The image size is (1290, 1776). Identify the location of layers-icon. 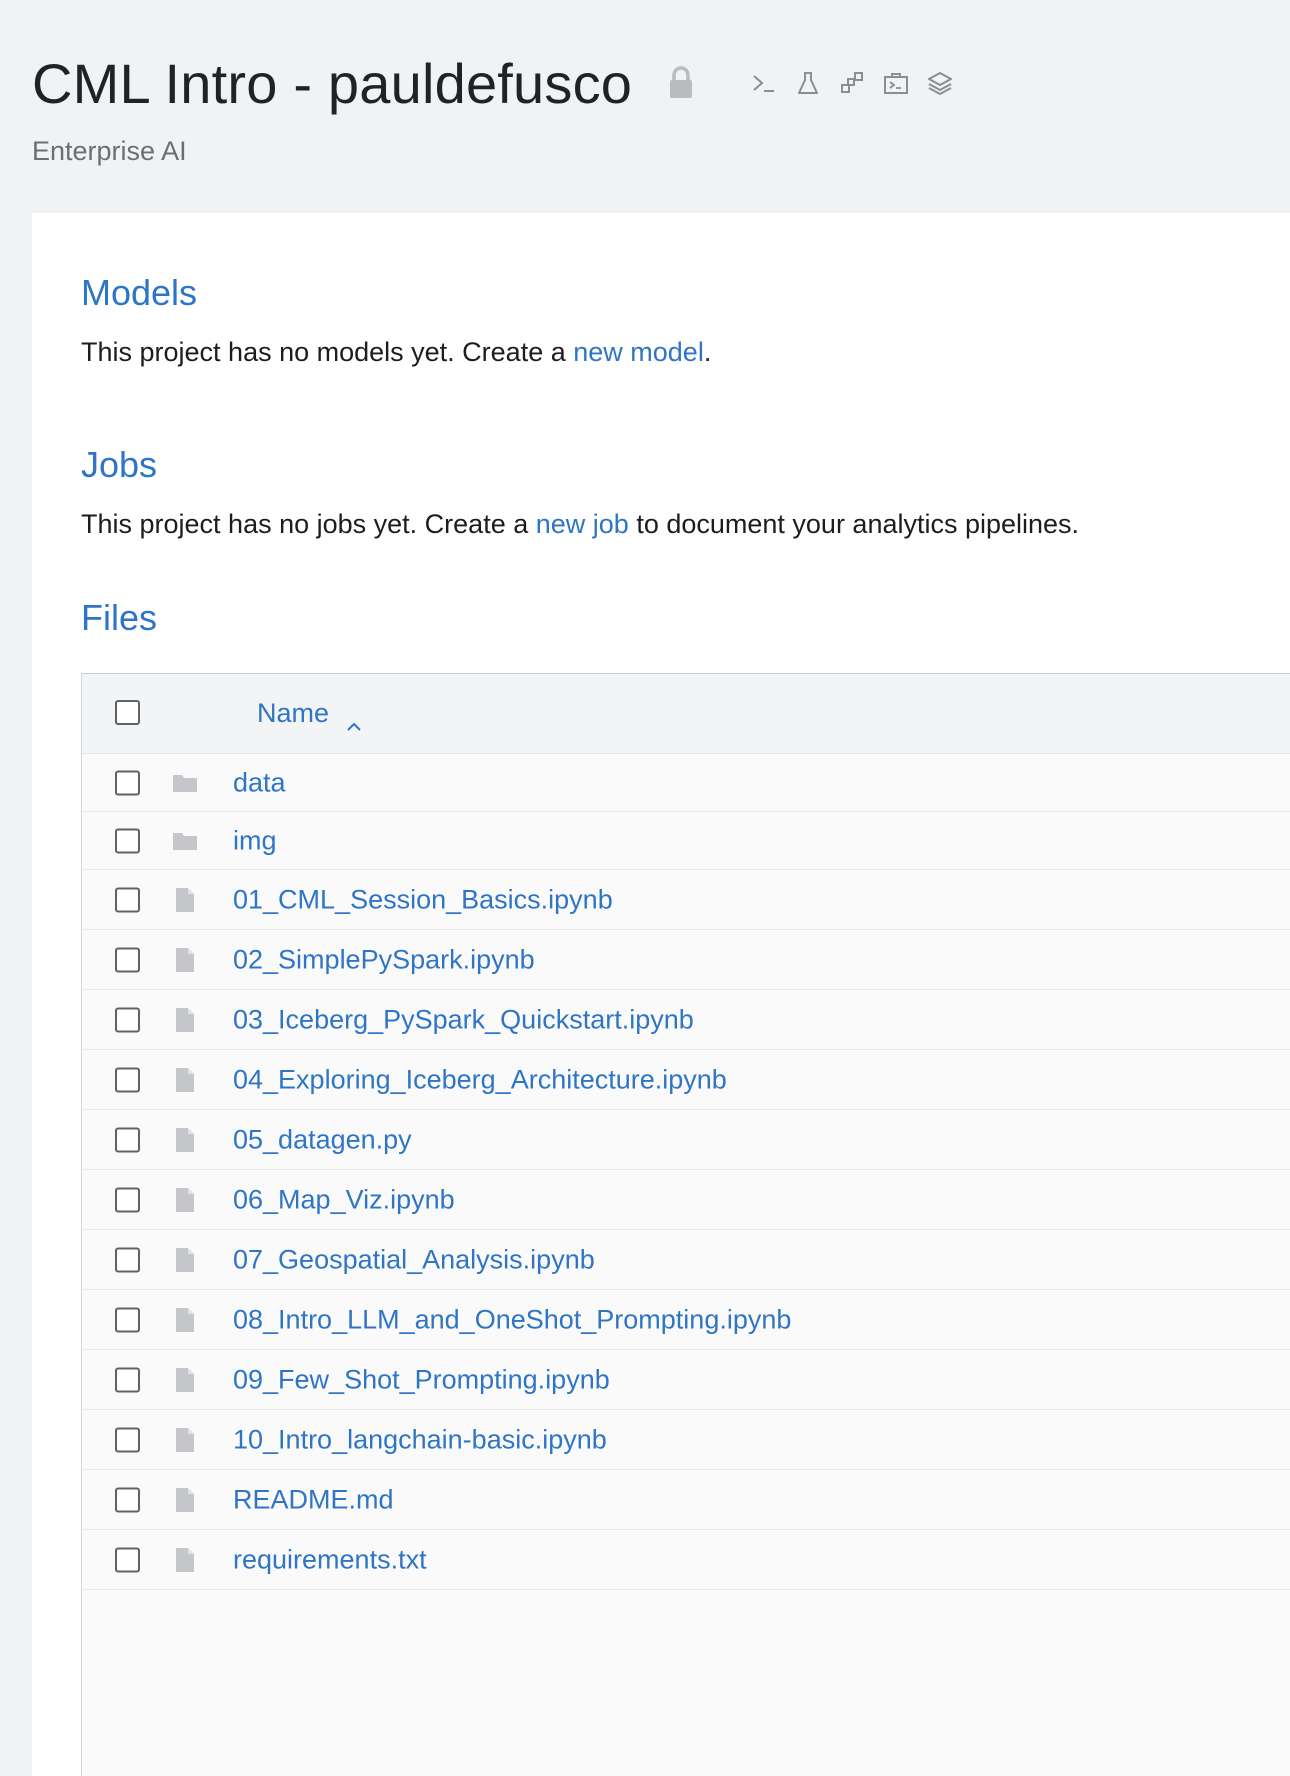
(940, 83).